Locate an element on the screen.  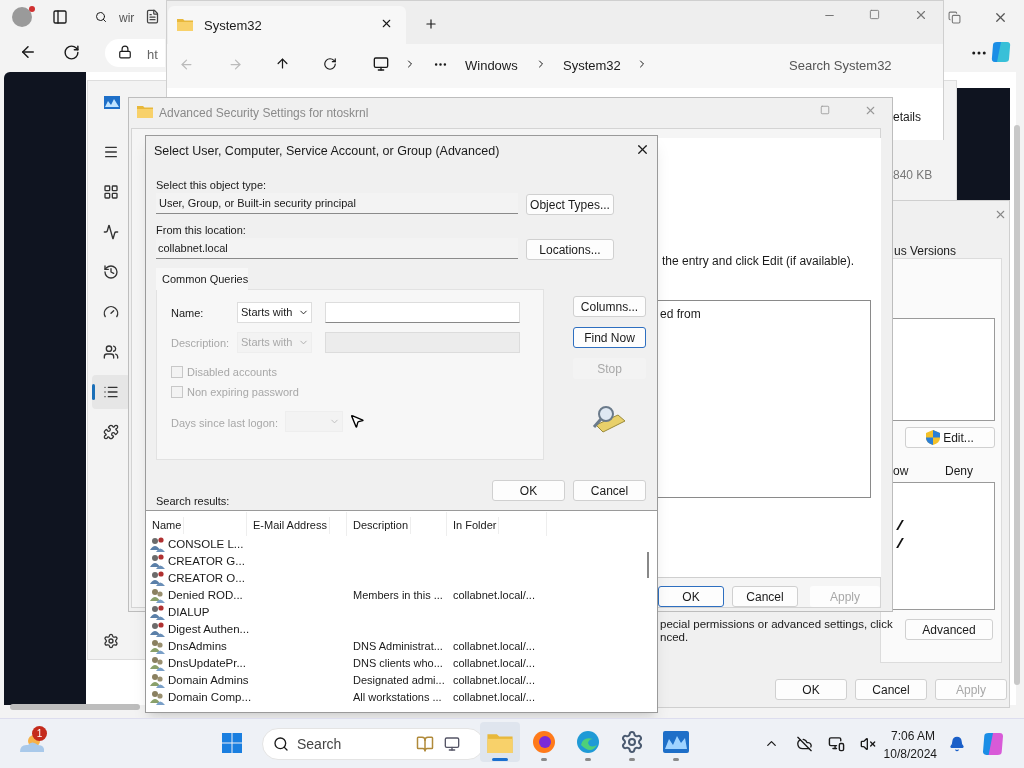
tab-list-icon is located at coordinates (60, 17).